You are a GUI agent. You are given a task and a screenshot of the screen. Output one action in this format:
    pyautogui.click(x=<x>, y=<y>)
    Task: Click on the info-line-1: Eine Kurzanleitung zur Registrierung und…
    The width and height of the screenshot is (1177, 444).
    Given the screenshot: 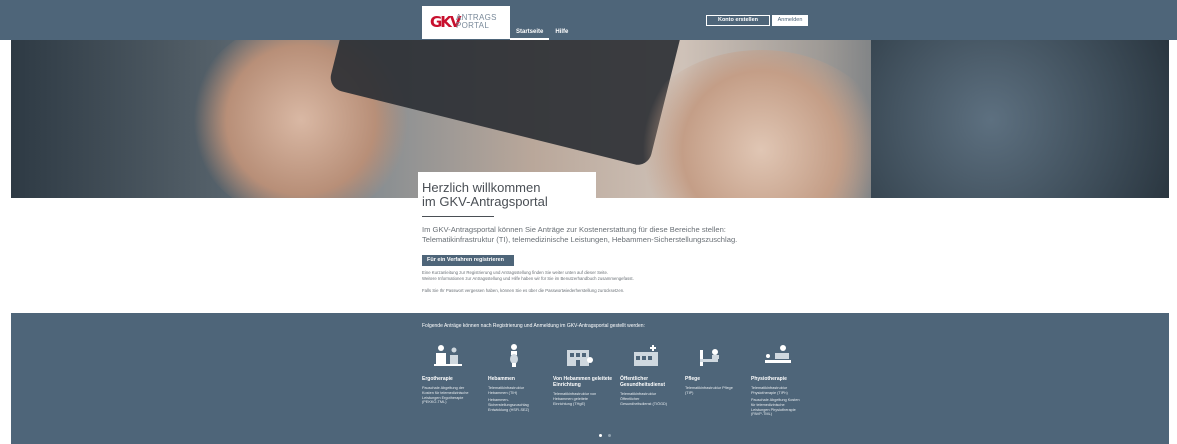 What is the action you would take?
    pyautogui.click(x=515, y=272)
    